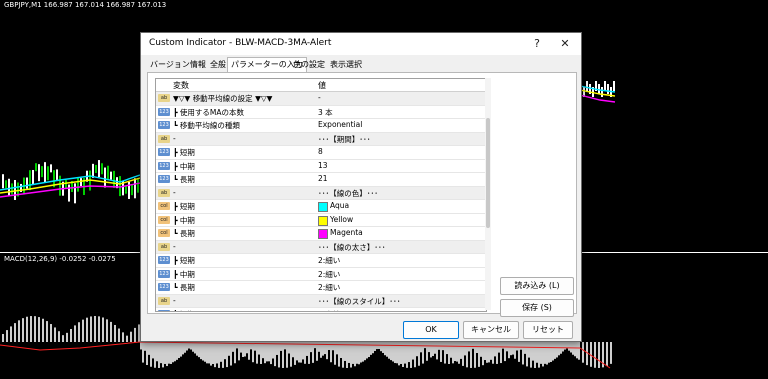 This screenshot has height=379, width=768. What do you see at coordinates (321, 234) in the screenshot?
I see `table-row: col ┗ 長期 Magenta` at bounding box center [321, 234].